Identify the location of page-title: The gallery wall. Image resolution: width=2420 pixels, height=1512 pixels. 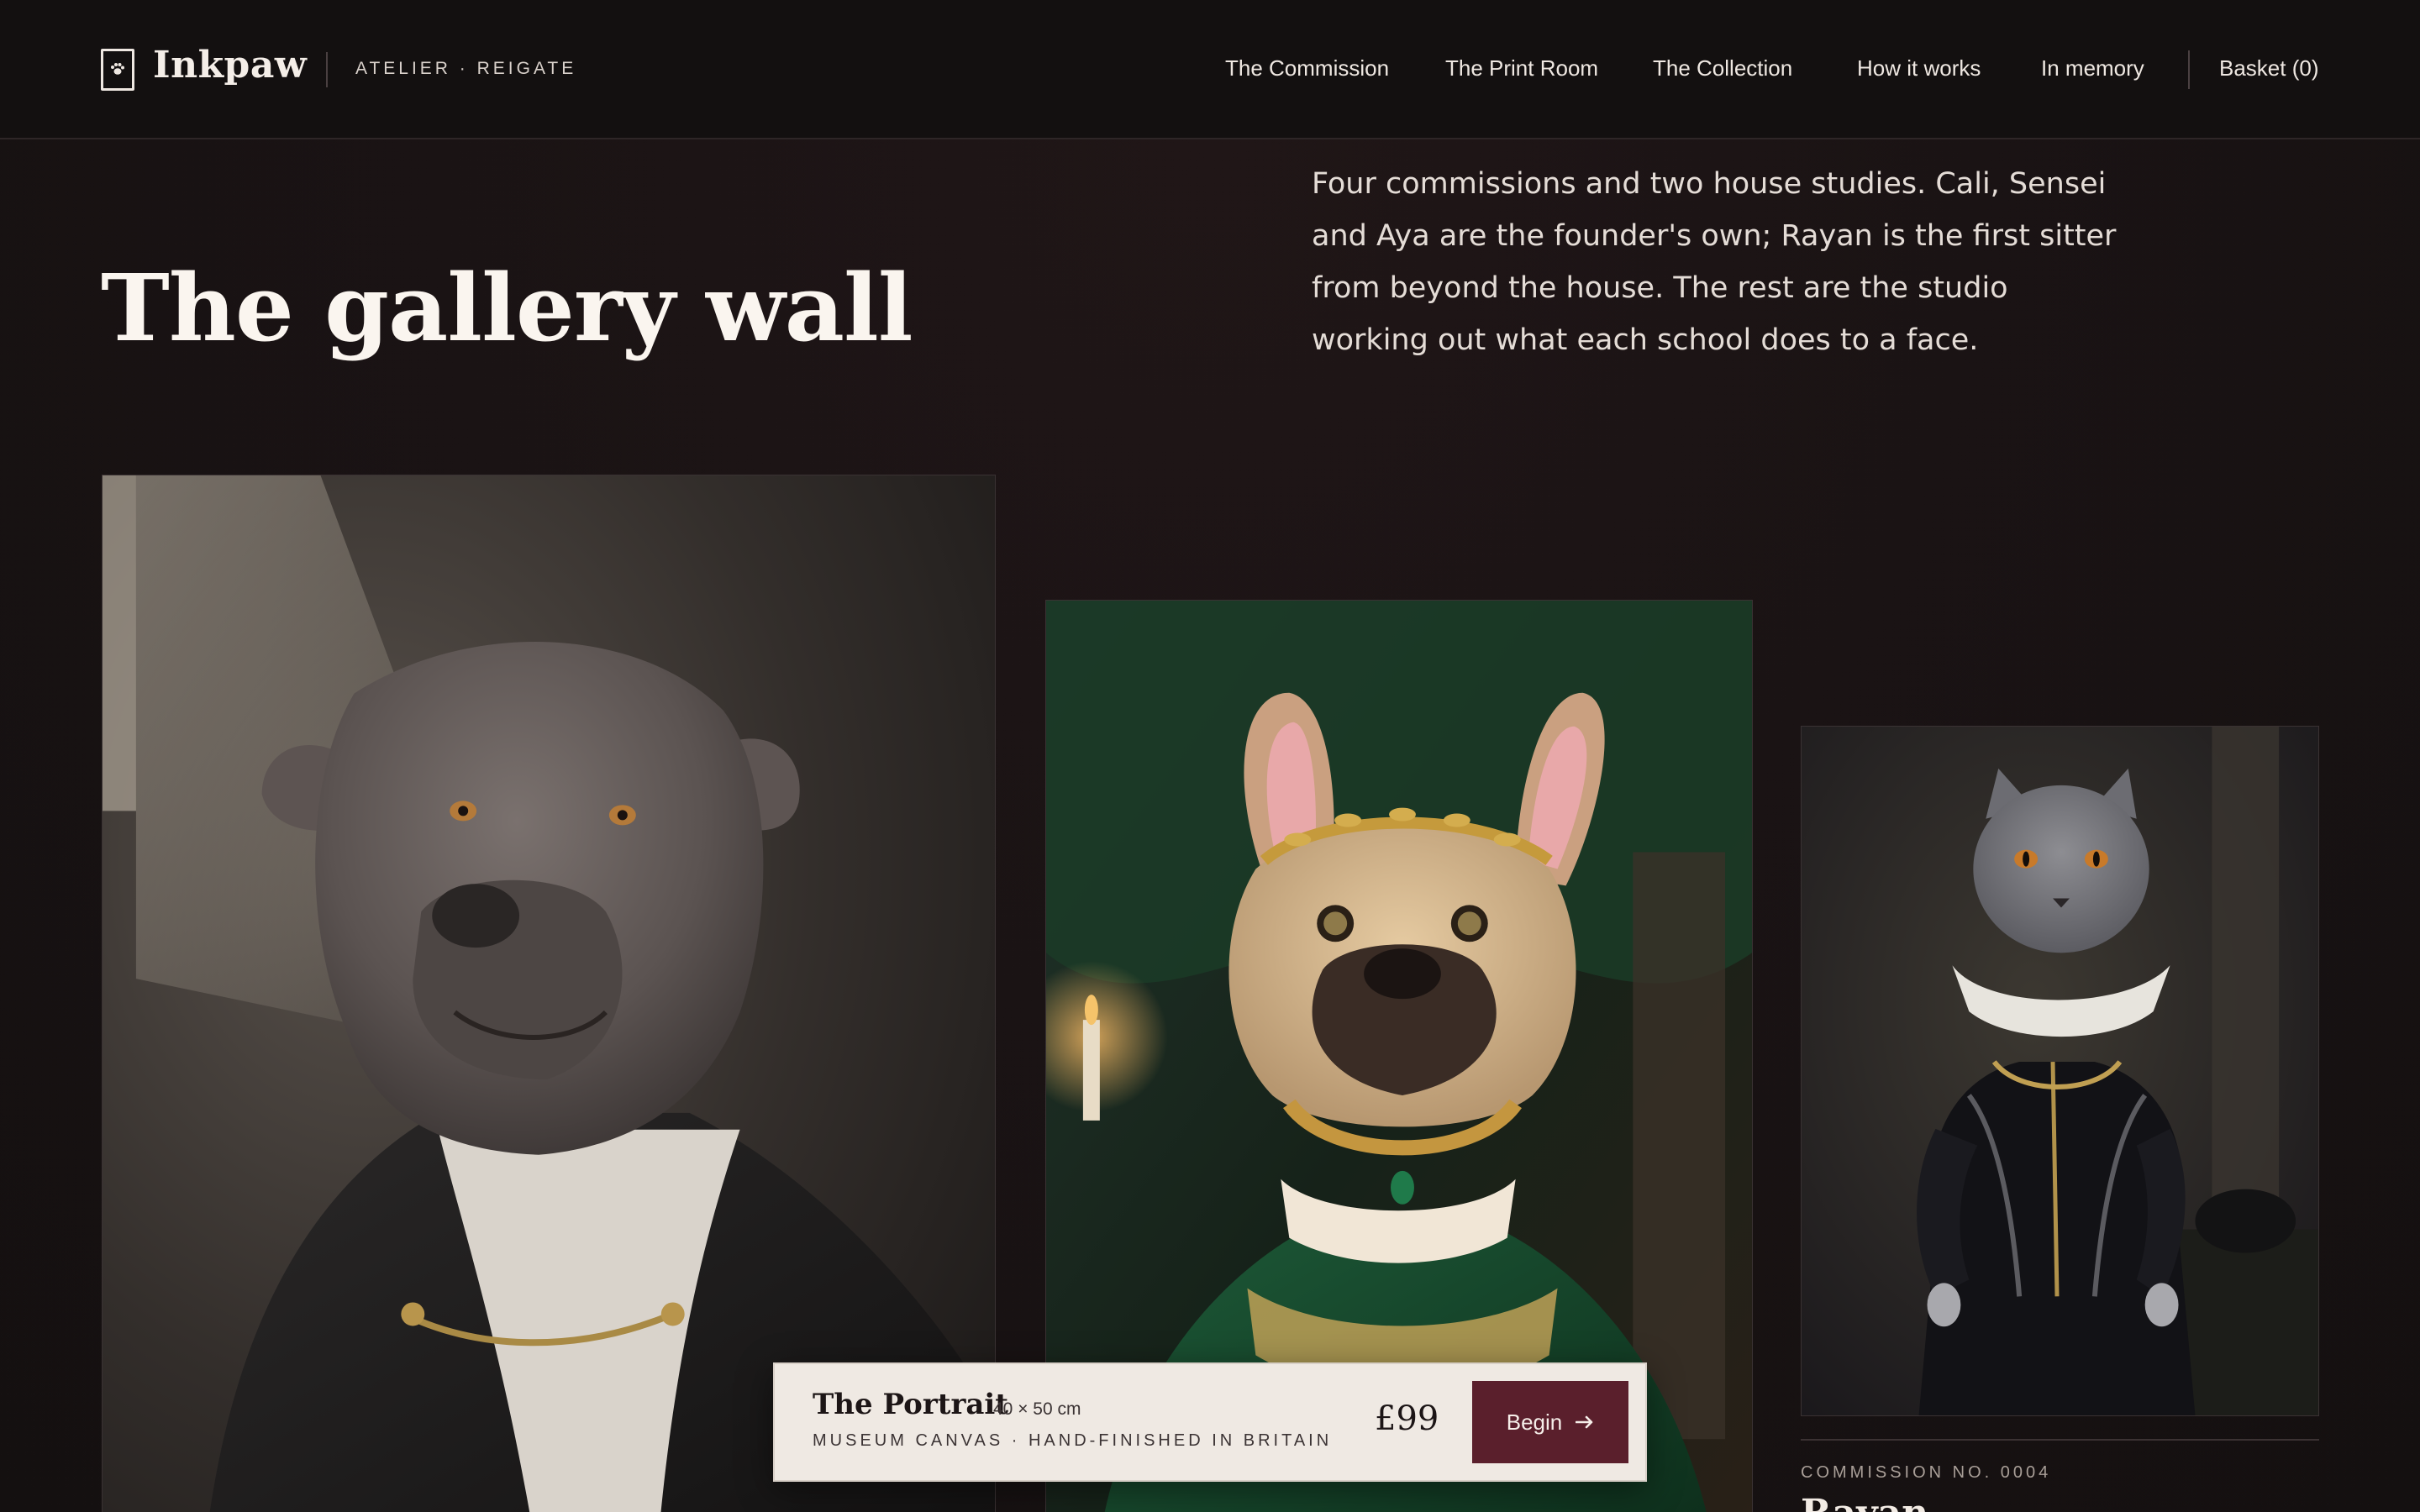
(507, 308).